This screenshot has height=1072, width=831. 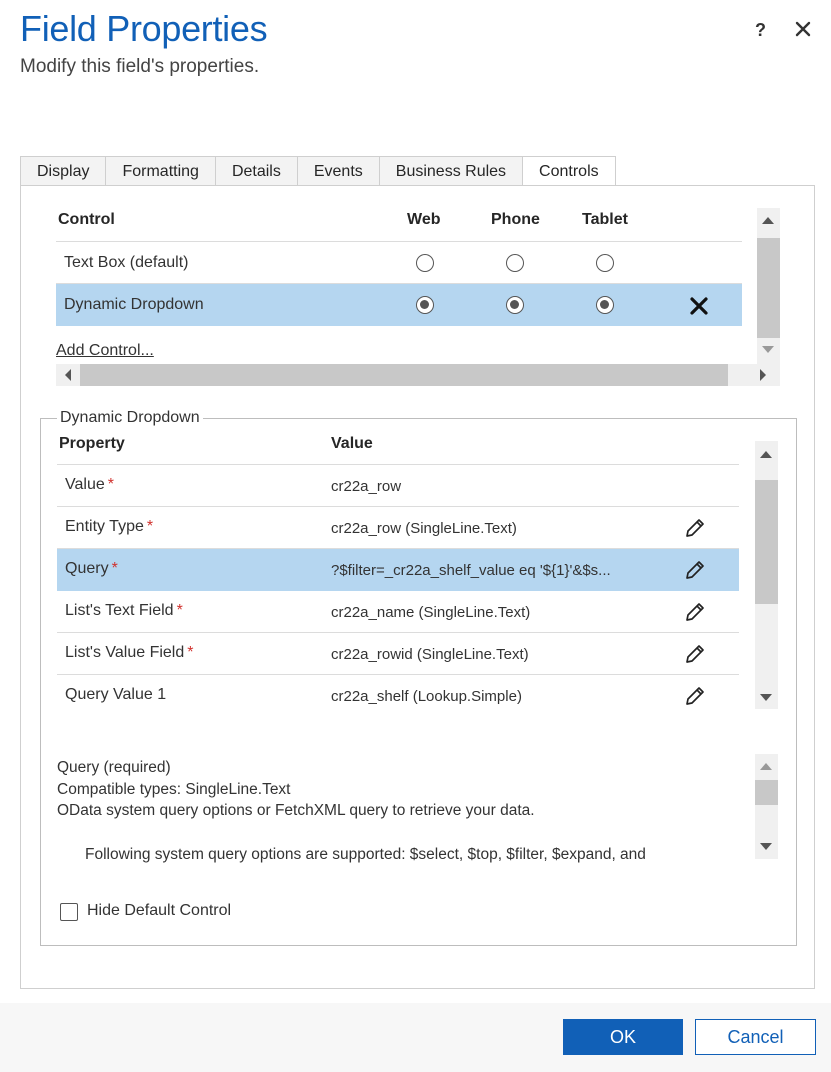 I want to click on property-name: List's Value Field *, so click(x=129, y=652).